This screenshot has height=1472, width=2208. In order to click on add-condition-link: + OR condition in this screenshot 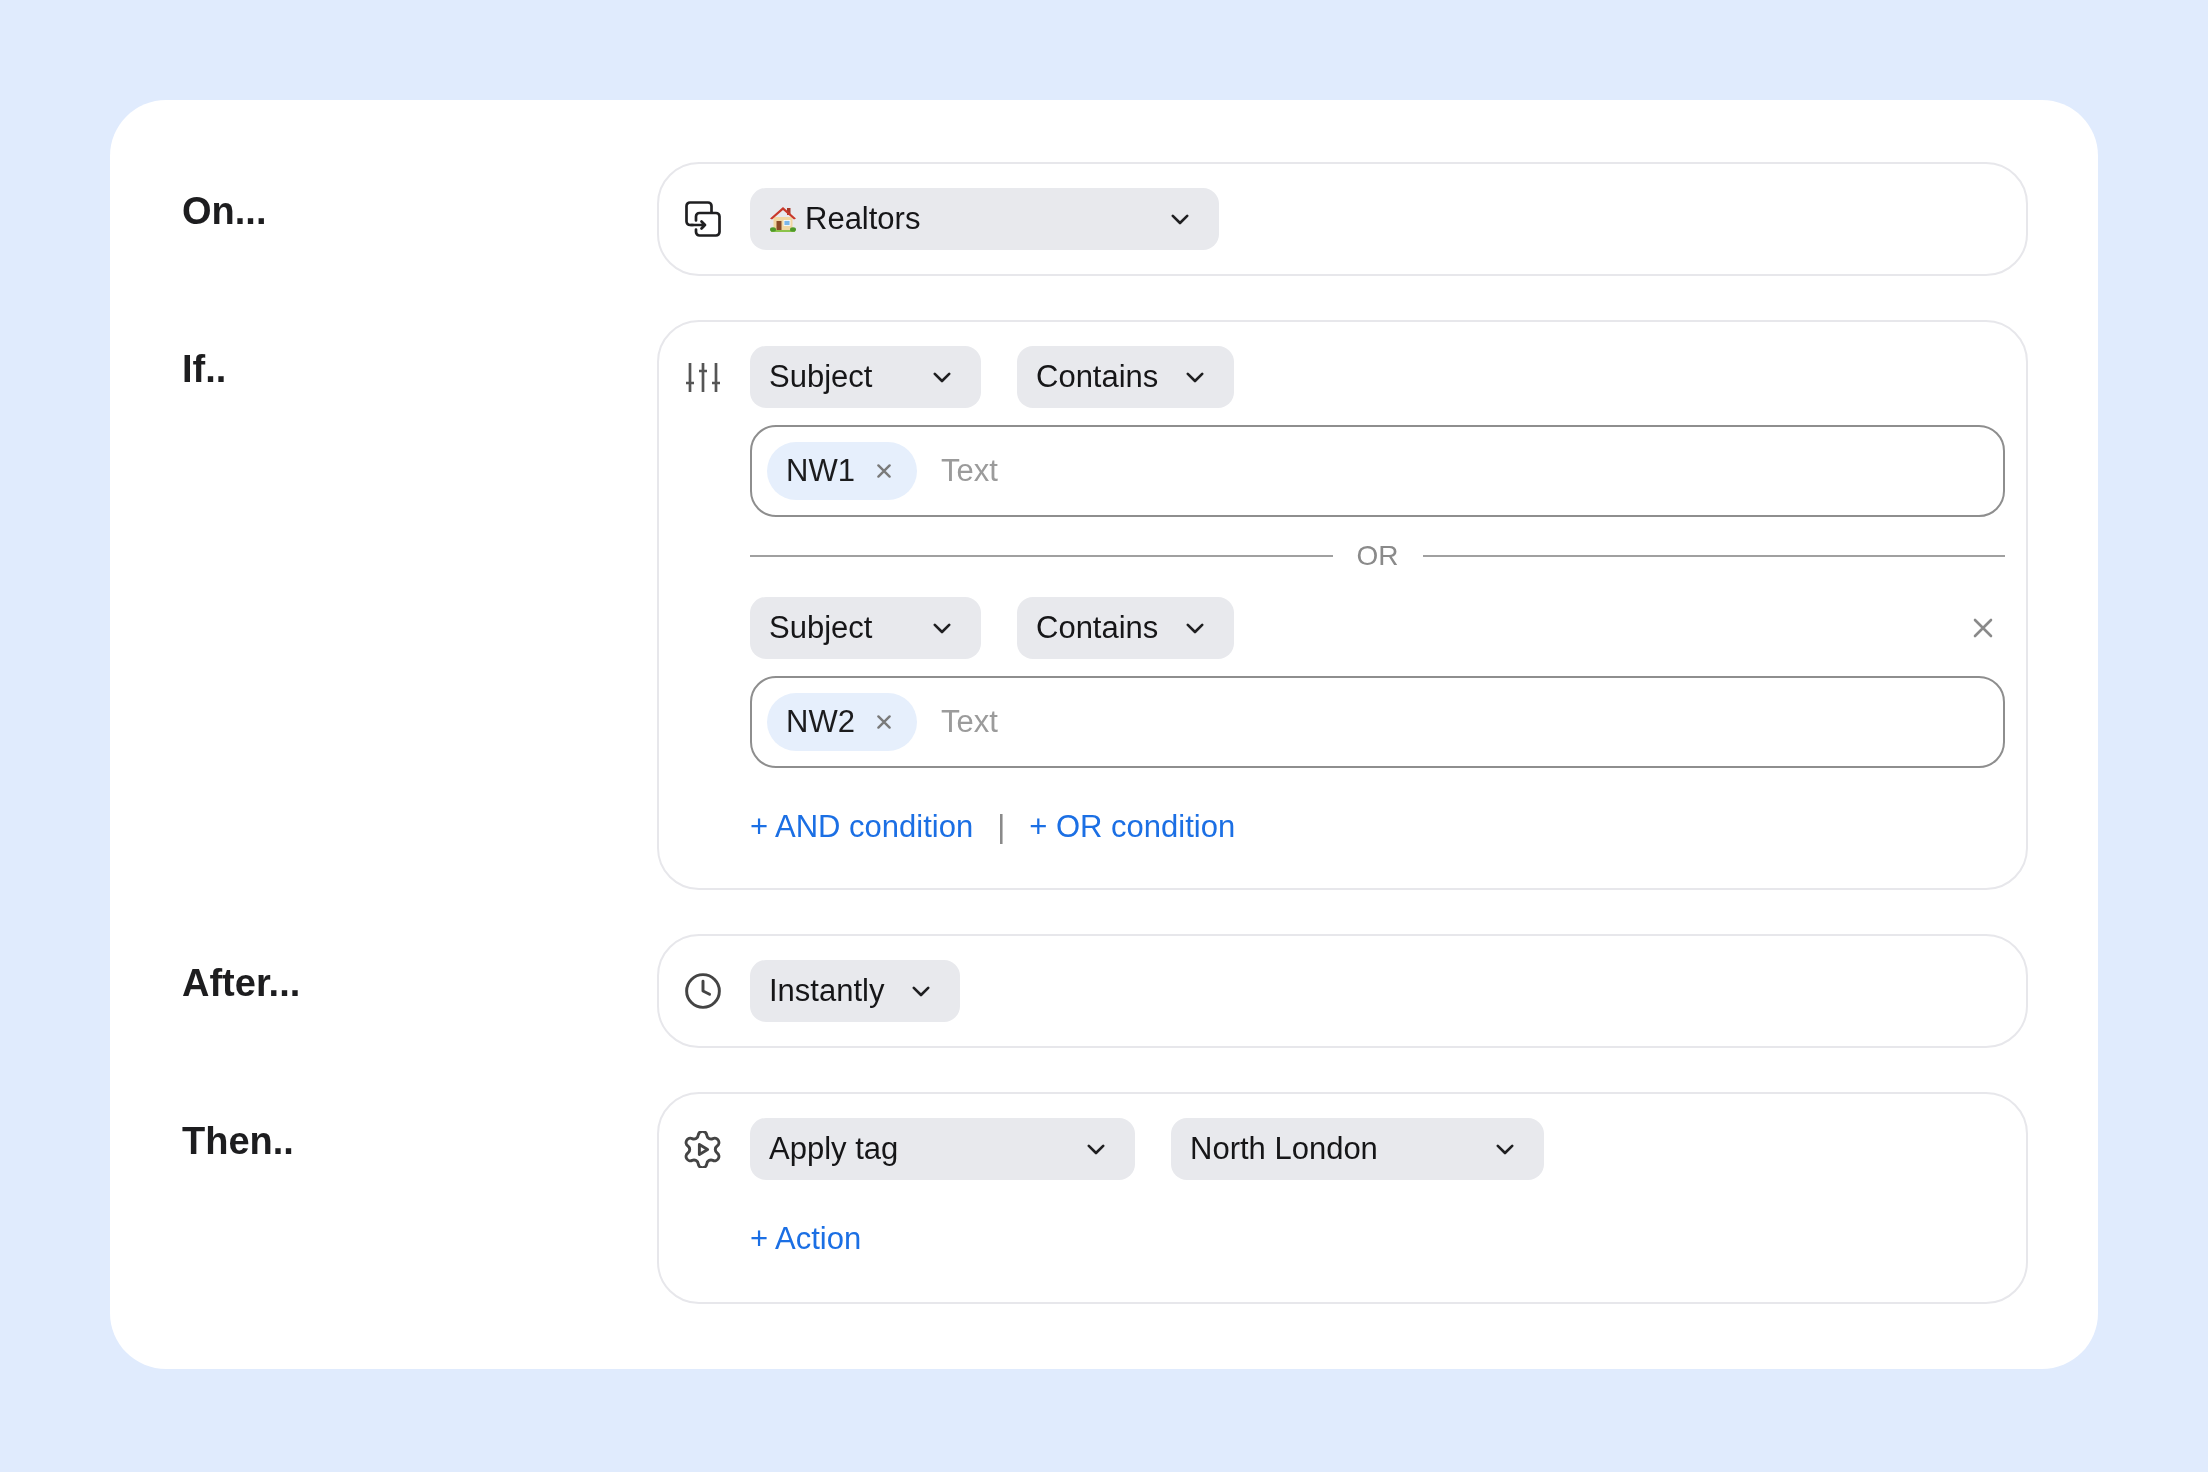, I will do `click(1132, 827)`.